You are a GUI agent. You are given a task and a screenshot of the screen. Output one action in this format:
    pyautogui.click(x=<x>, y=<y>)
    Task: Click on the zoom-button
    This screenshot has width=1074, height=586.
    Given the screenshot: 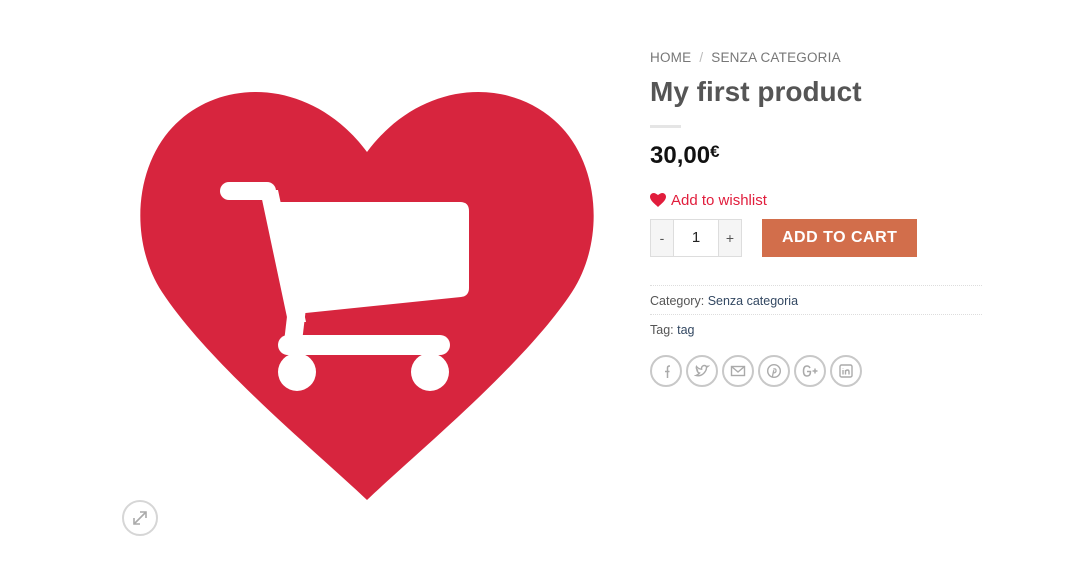 What is the action you would take?
    pyautogui.click(x=140, y=518)
    